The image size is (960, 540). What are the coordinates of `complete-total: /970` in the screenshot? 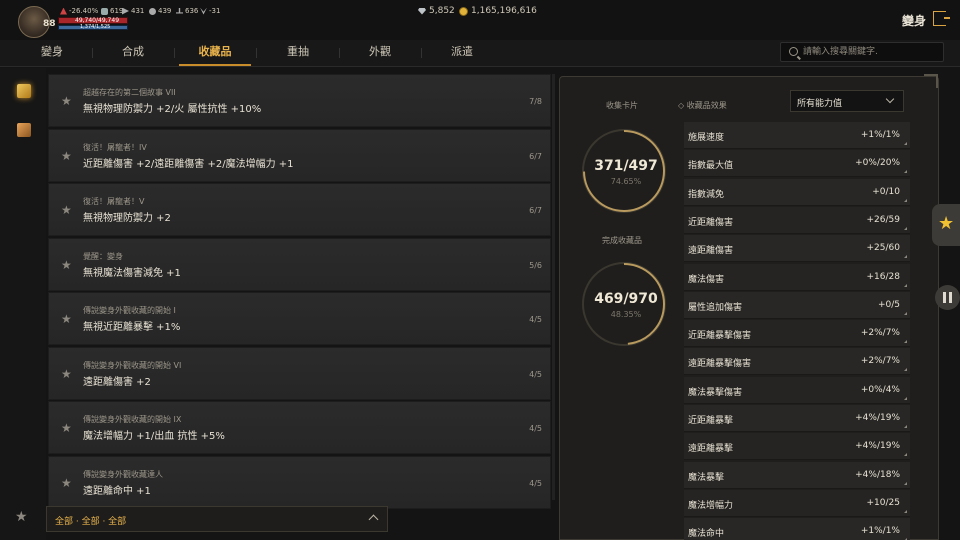 It's located at (640, 299).